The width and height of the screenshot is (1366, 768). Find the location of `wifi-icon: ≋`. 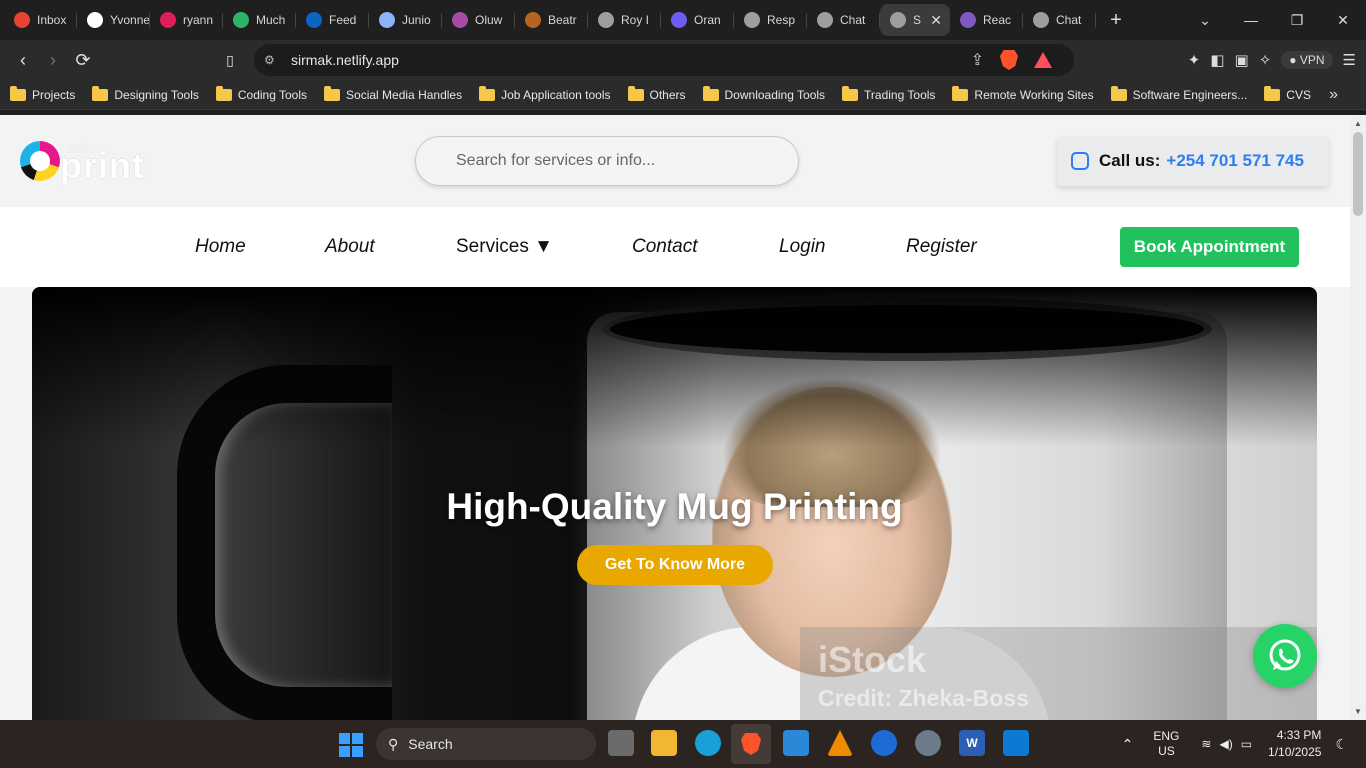

wifi-icon: ≋ is located at coordinates (1206, 744).